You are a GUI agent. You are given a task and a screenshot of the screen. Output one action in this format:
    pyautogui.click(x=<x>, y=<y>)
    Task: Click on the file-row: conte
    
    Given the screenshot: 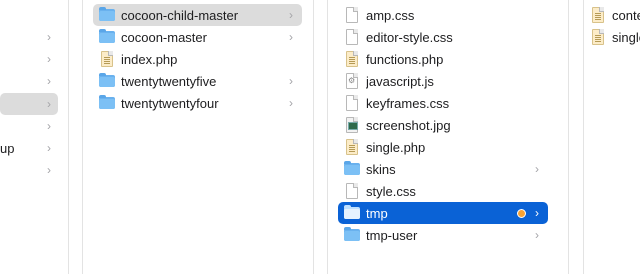 What is the action you would take?
    pyautogui.click(x=615, y=15)
    